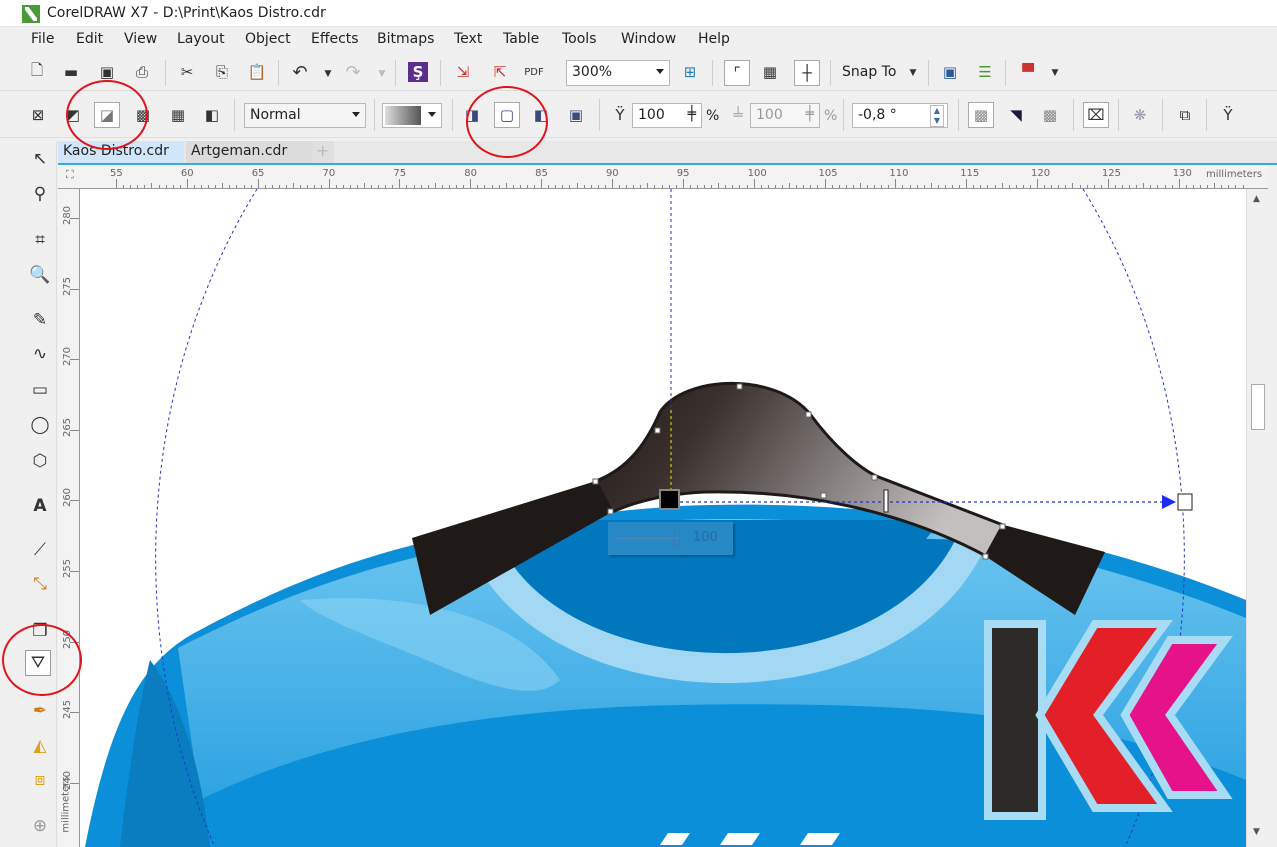 The height and width of the screenshot is (847, 1277). What do you see at coordinates (1185, 115) in the screenshot?
I see `copy-transparency-icon: ⧉` at bounding box center [1185, 115].